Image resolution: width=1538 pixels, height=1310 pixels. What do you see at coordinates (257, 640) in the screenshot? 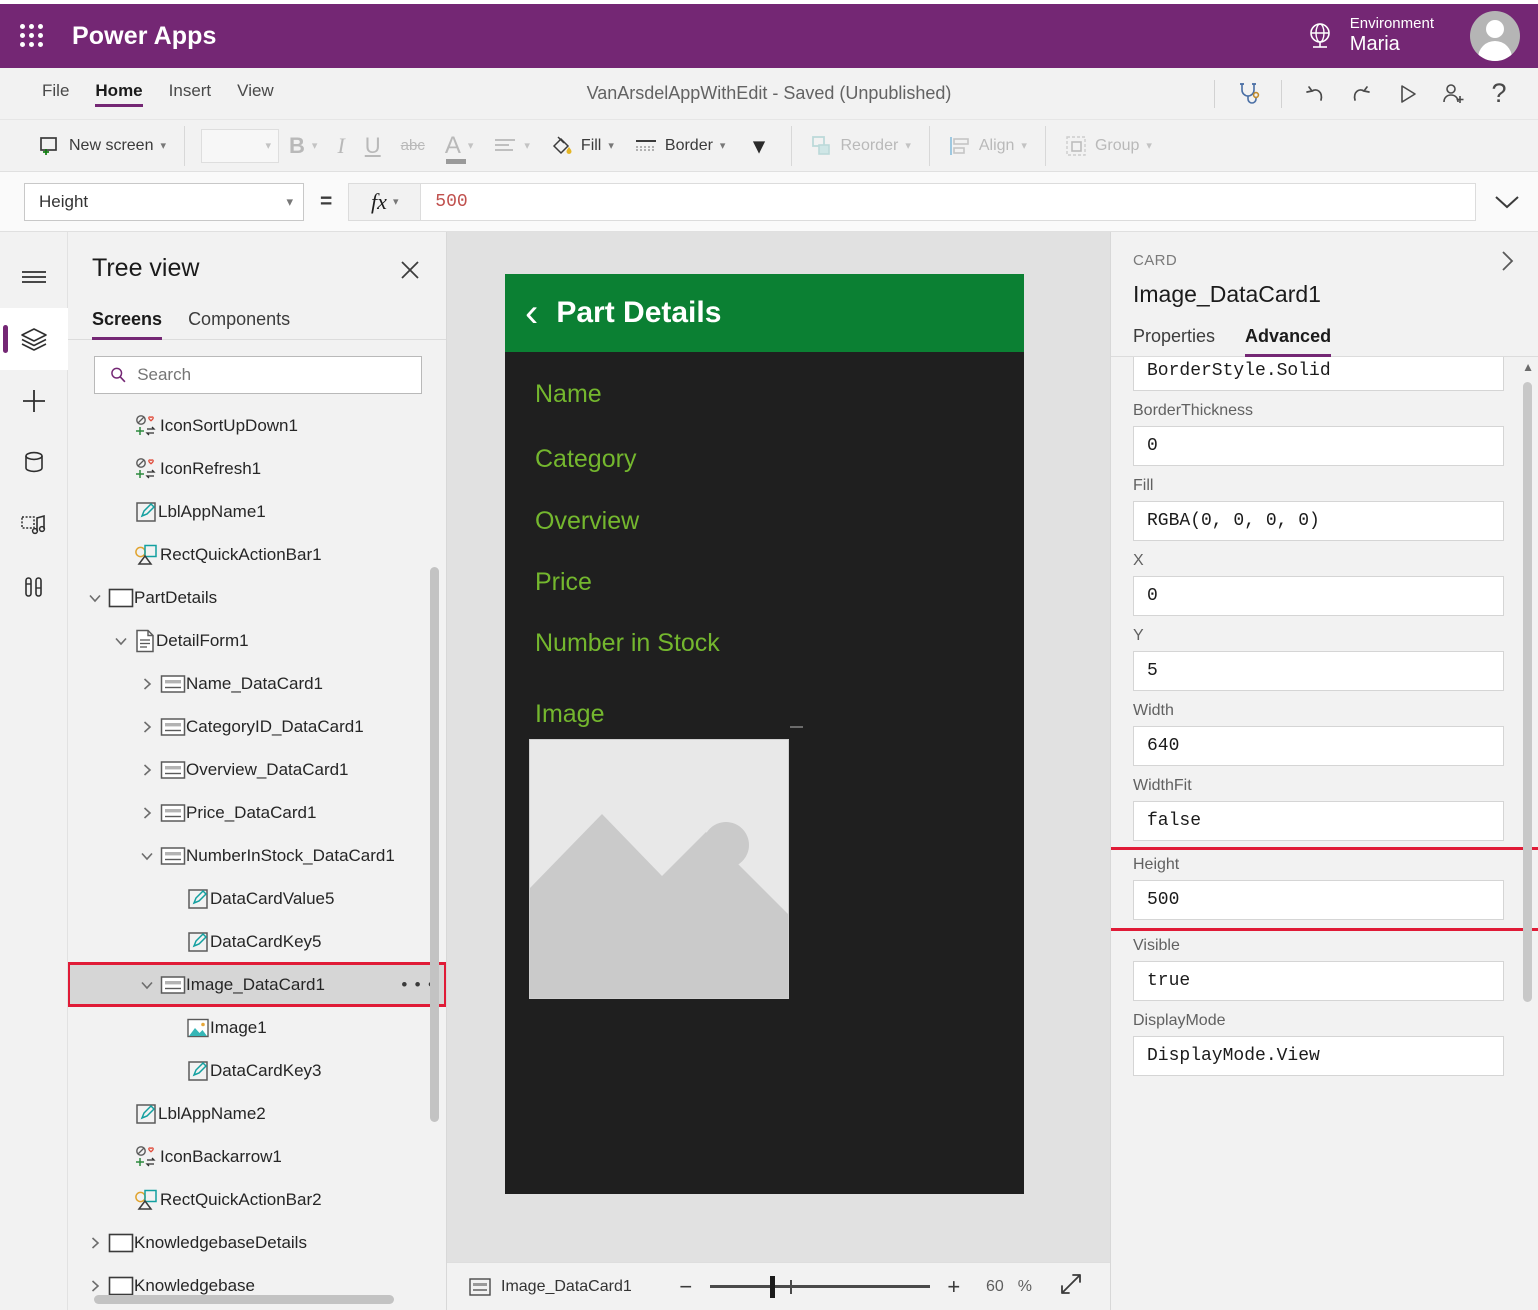
I see `tree-item: DetailForm1` at bounding box center [257, 640].